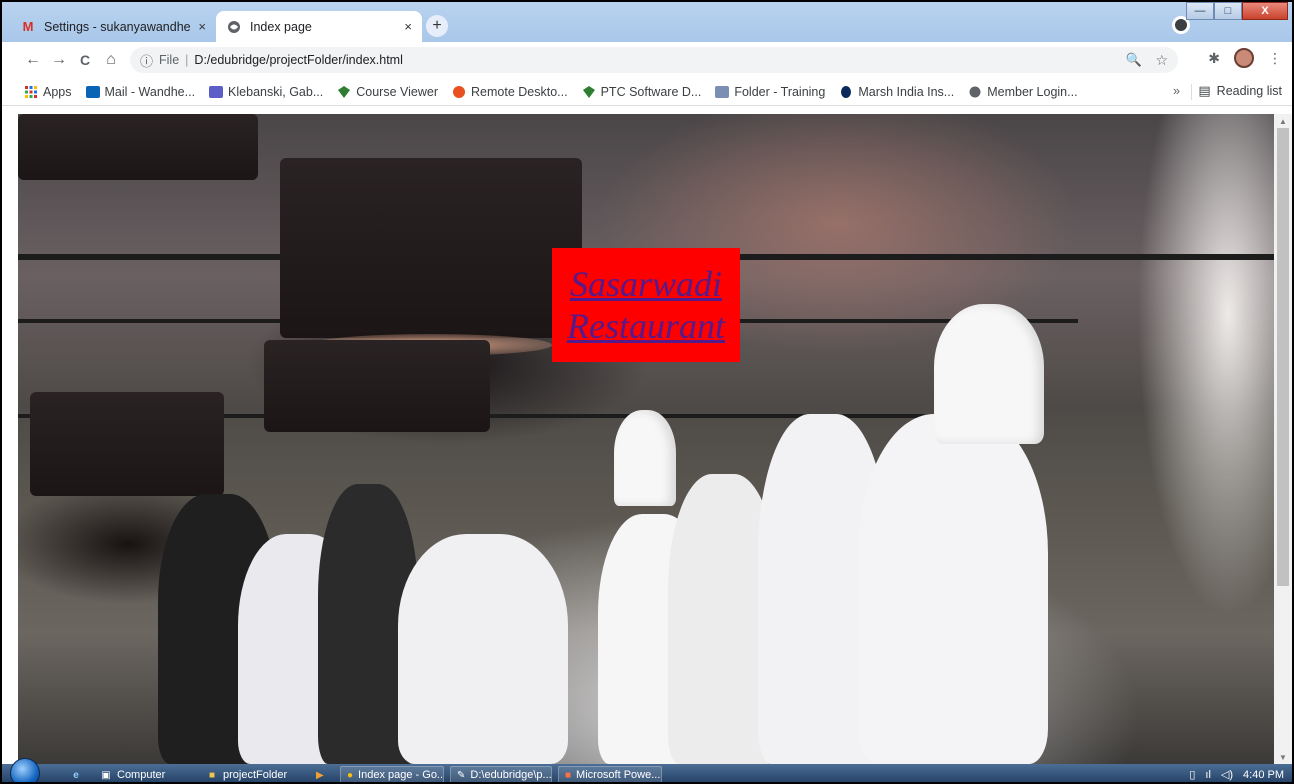 Image resolution: width=1294 pixels, height=784 pixels. I want to click on restaurant-title-link: Sasarwadi Restaurant, so click(646, 305).